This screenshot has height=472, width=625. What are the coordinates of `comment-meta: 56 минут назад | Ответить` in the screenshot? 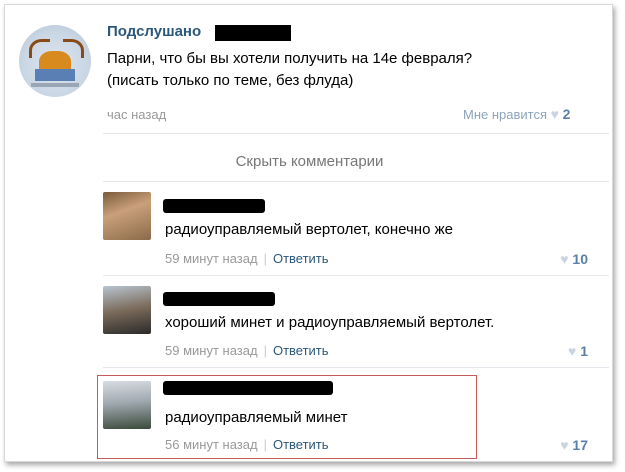 It's located at (247, 444).